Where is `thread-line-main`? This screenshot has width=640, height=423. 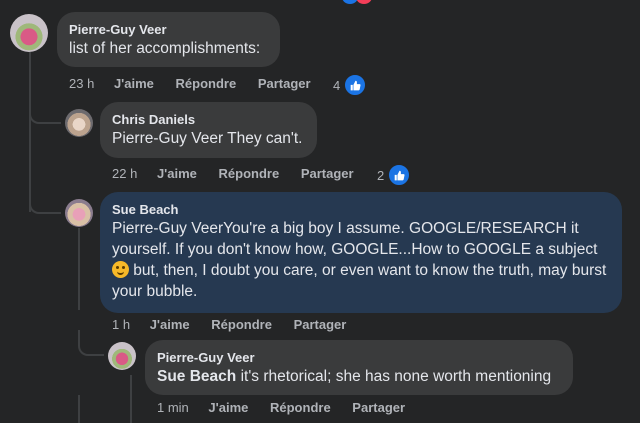 thread-line-main is located at coordinates (30, 132).